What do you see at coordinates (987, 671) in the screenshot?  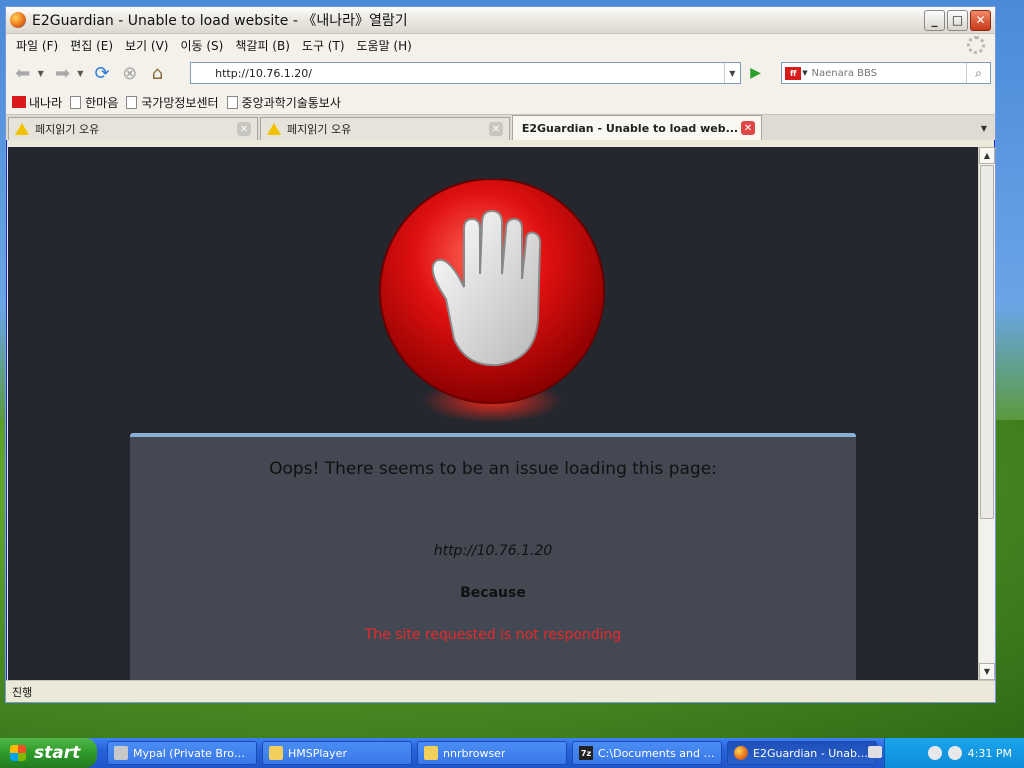 I see `scroll-down-button: ▼` at bounding box center [987, 671].